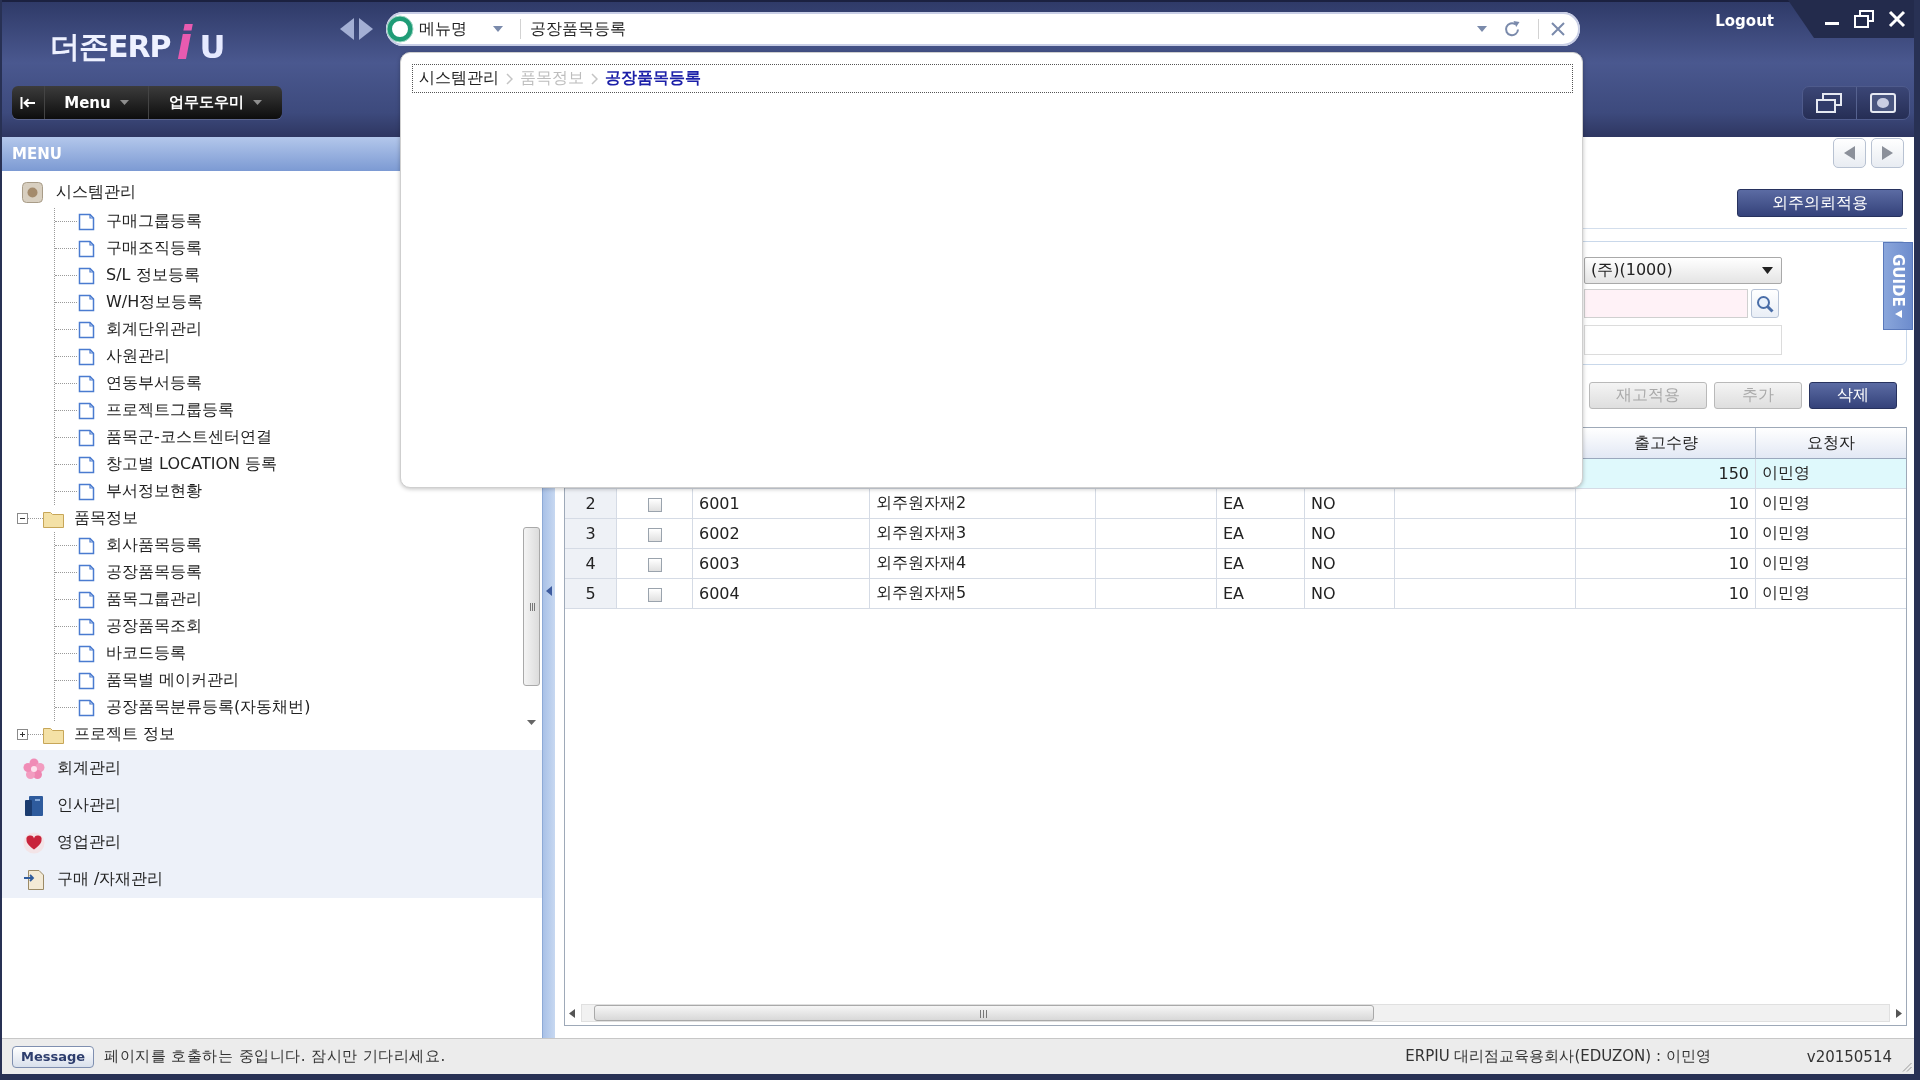  I want to click on scroll-down-icon, so click(531, 722).